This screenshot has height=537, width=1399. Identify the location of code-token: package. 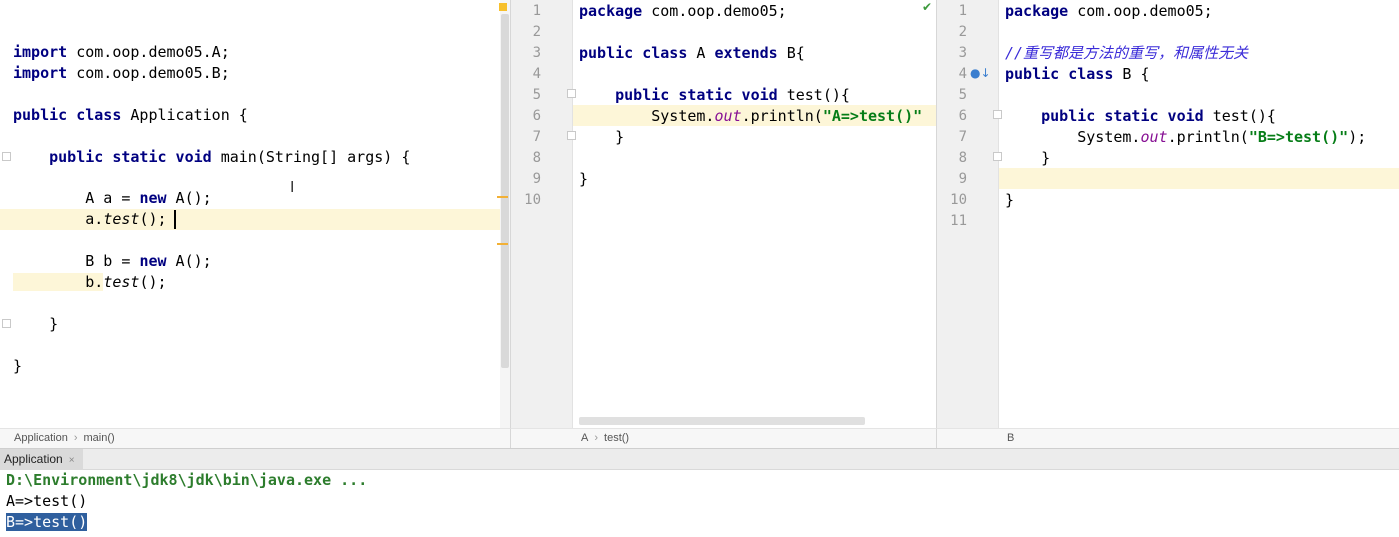
(611, 11).